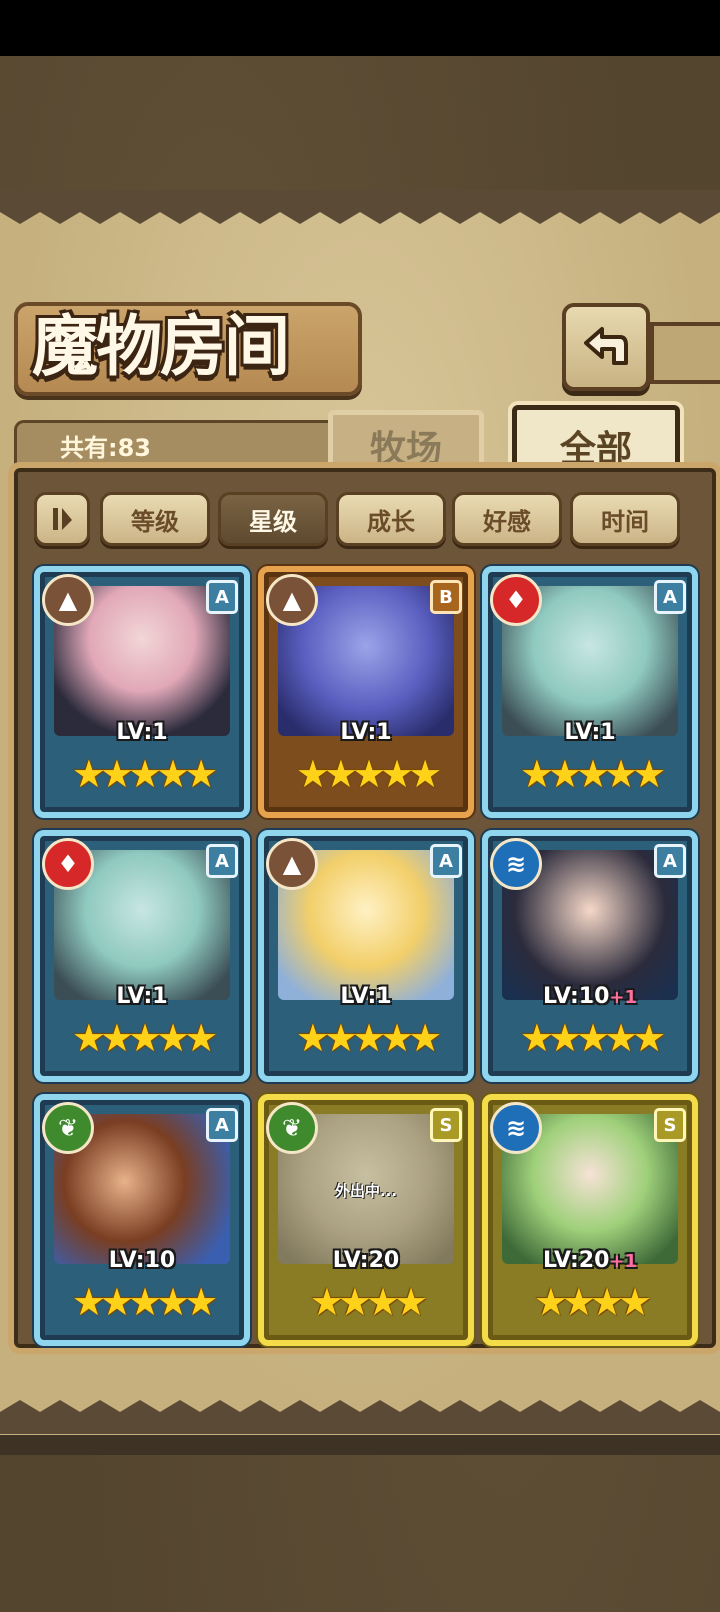 The image size is (720, 1612). Describe the element at coordinates (391, 519) in the screenshot. I see `sort-growth-button: 成长` at that location.